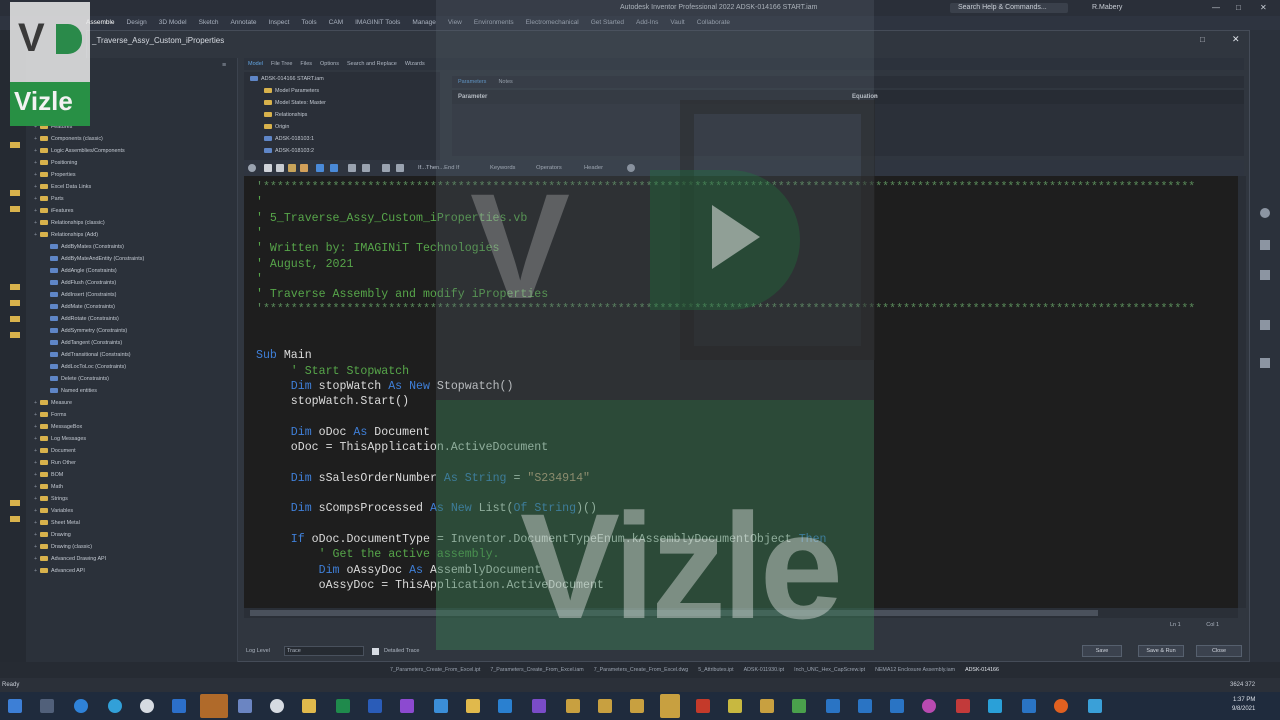 The width and height of the screenshot is (1280, 720). I want to click on ribbon-tab: IMAGINiT Tools, so click(377, 22).